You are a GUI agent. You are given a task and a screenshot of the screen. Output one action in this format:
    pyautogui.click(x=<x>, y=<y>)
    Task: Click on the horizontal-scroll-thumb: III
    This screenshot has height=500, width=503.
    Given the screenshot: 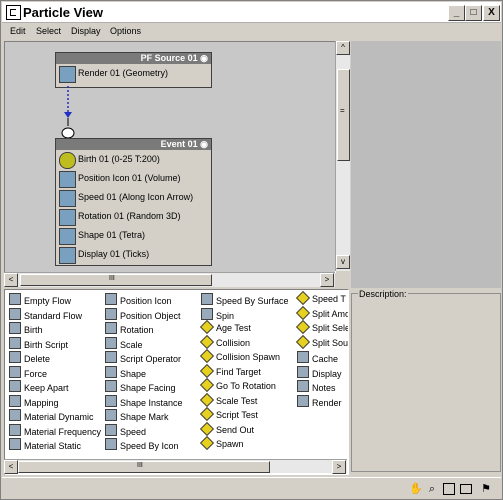 What is the action you would take?
    pyautogui.click(x=116, y=280)
    